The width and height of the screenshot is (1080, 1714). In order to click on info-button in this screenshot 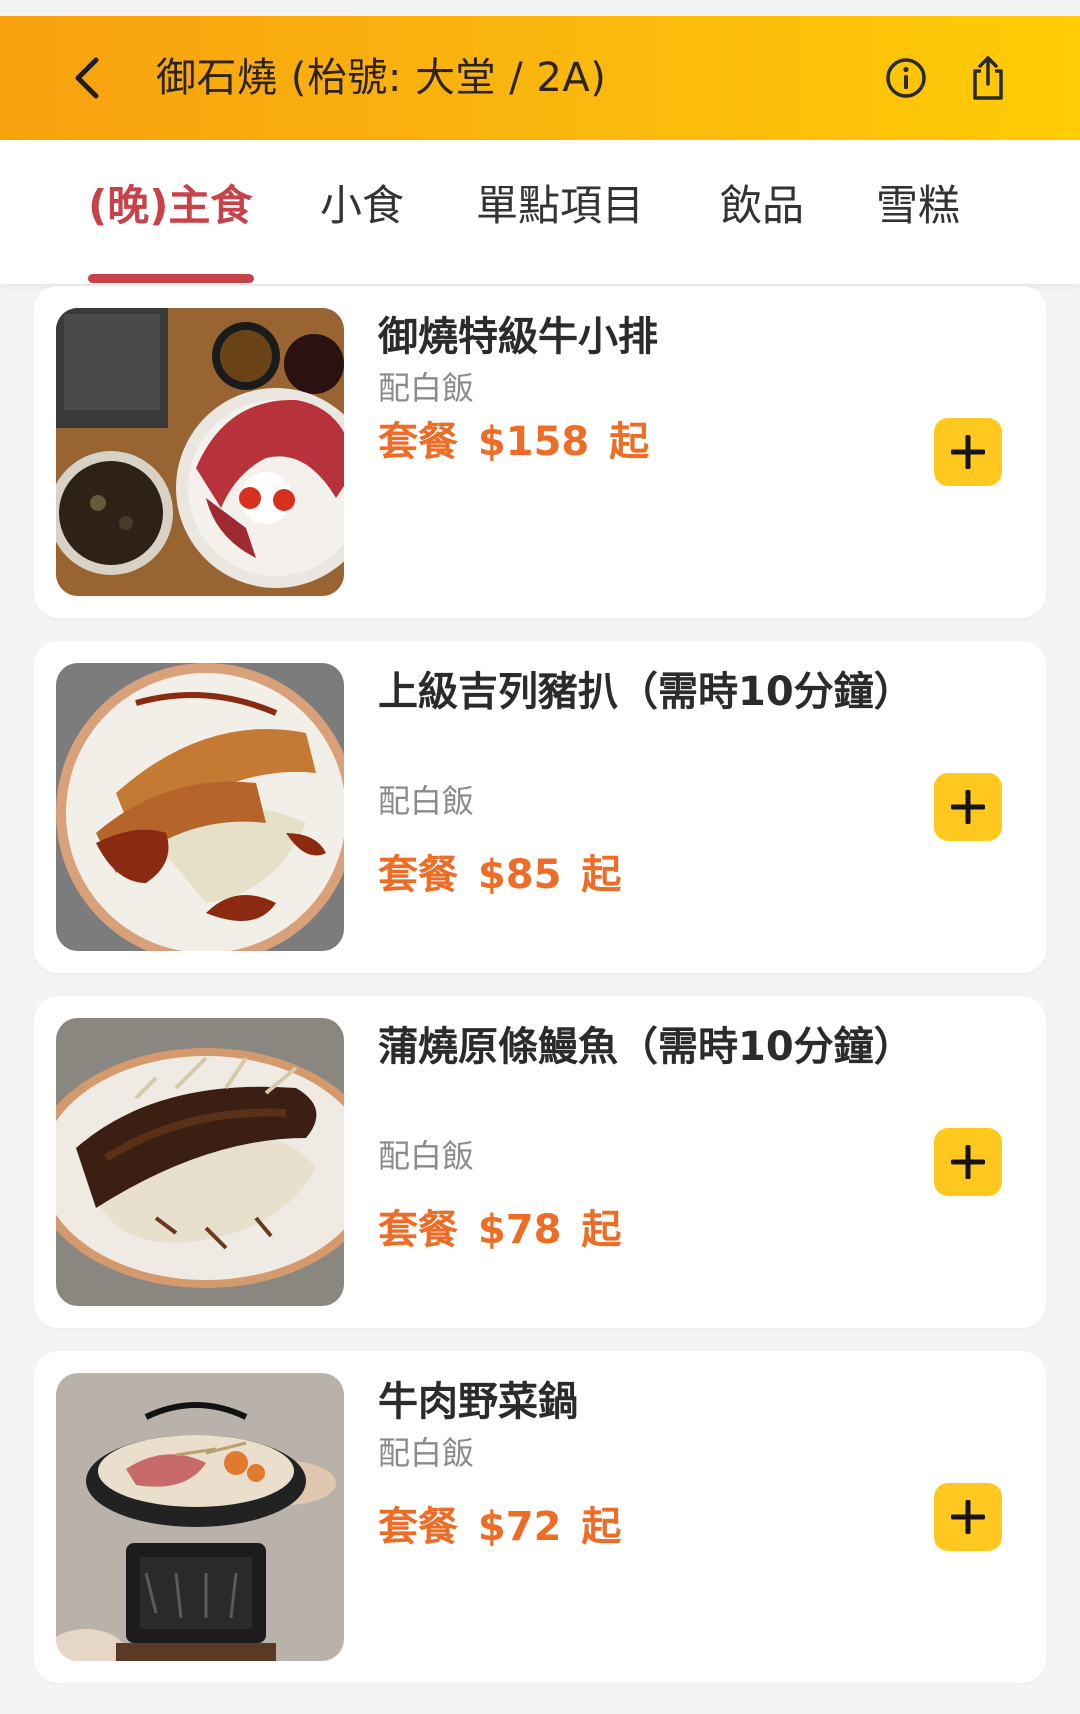, I will do `click(906, 78)`.